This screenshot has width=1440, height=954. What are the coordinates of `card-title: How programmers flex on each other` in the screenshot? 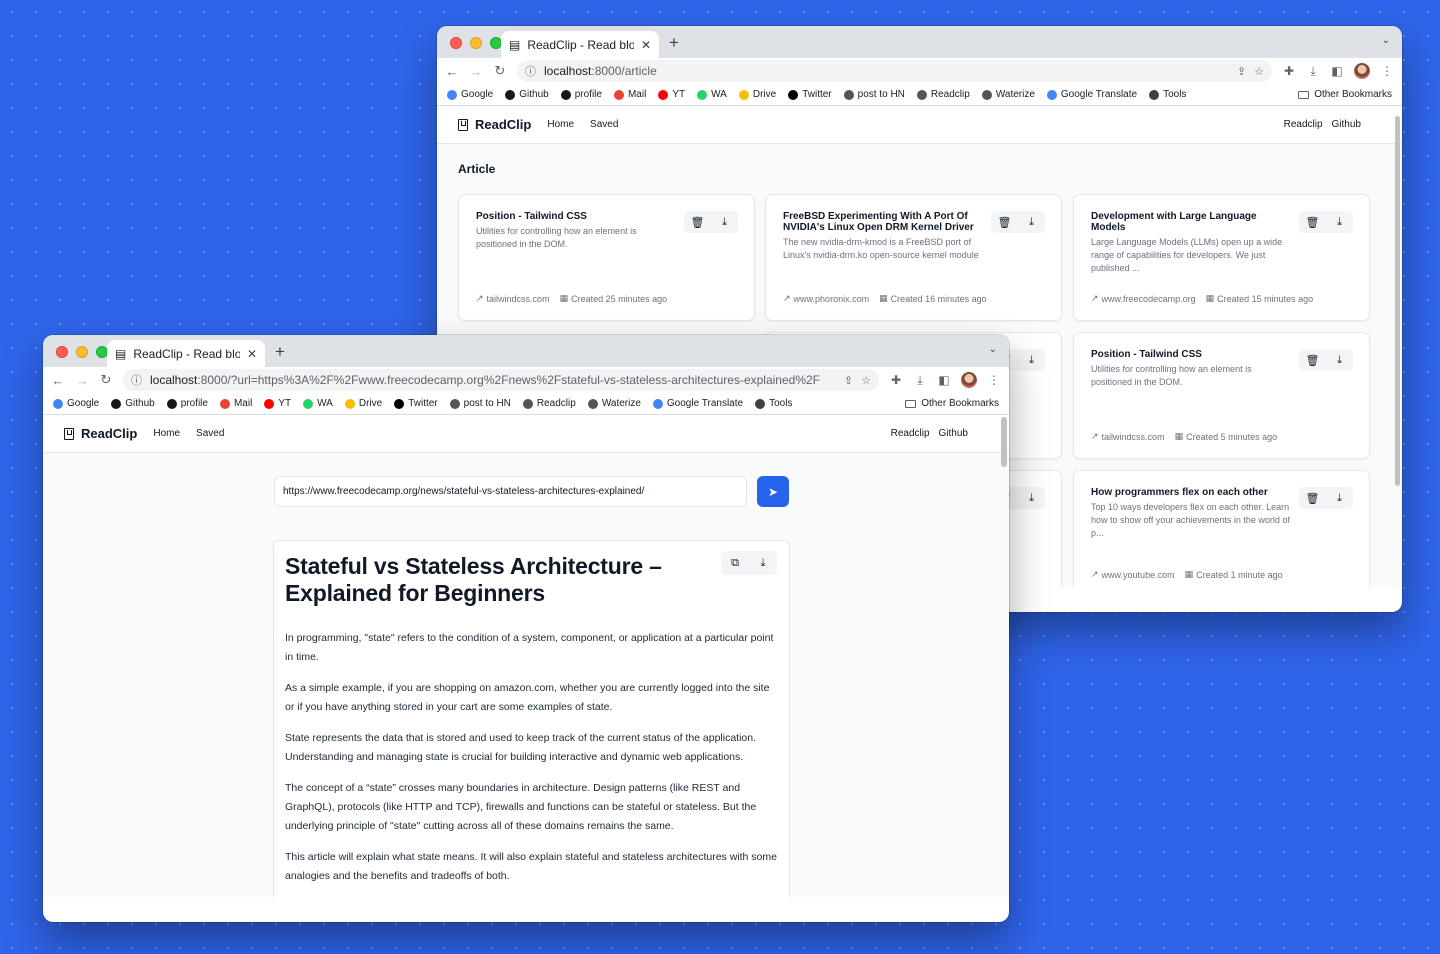 It's located at (1191, 492).